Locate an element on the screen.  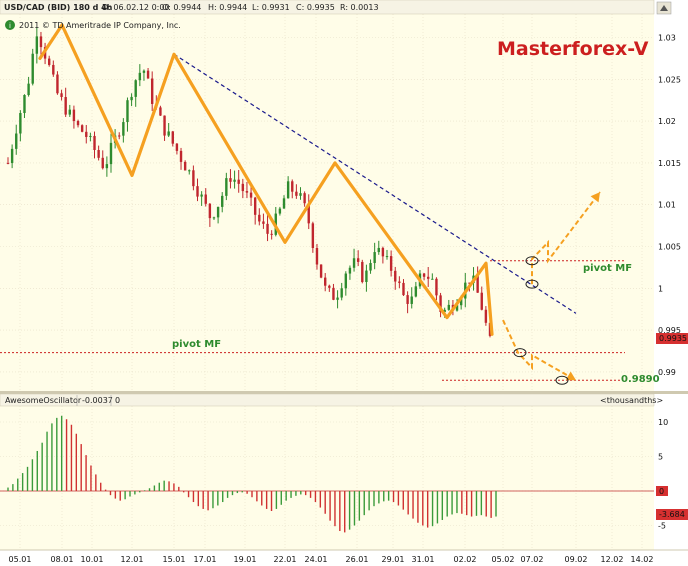
date-tick-label: 07.02 is located at coordinates (532, 559).